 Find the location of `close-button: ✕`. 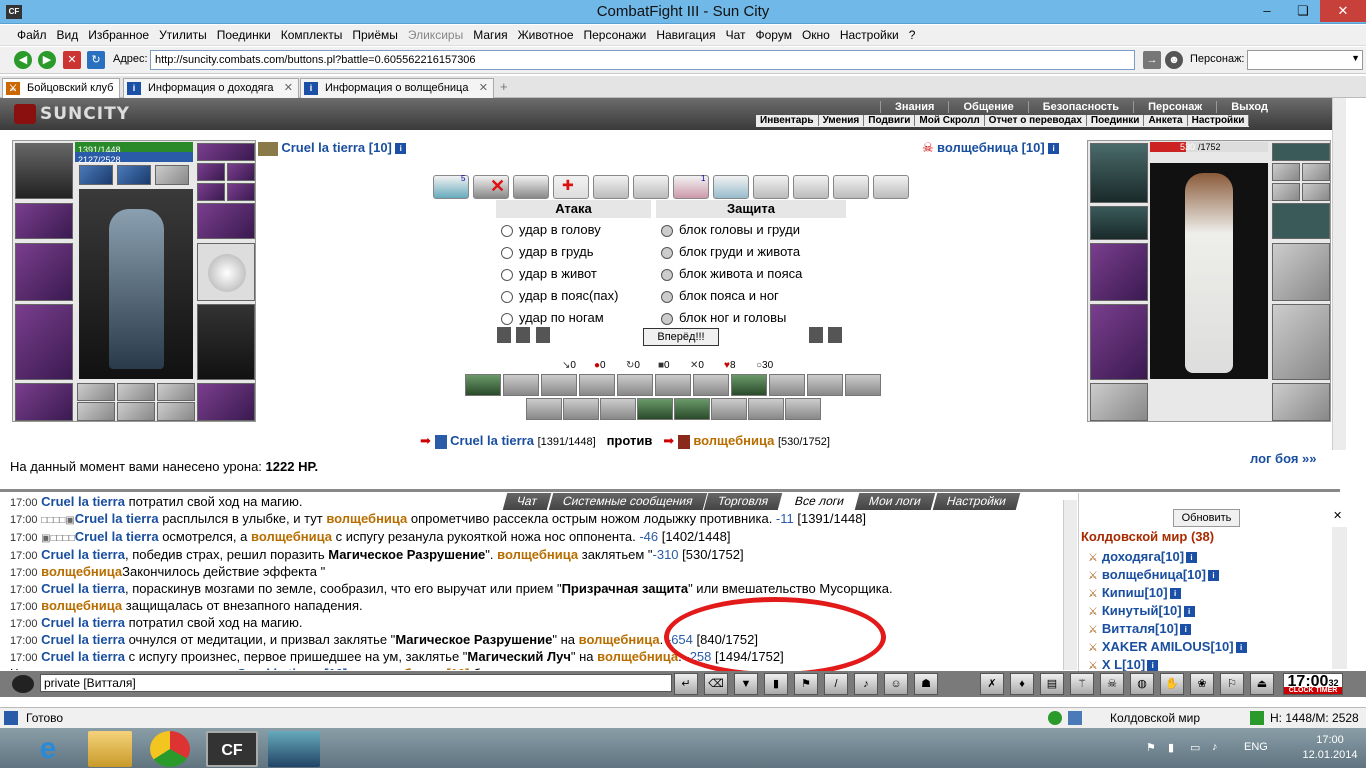

close-button: ✕ is located at coordinates (1343, 11).